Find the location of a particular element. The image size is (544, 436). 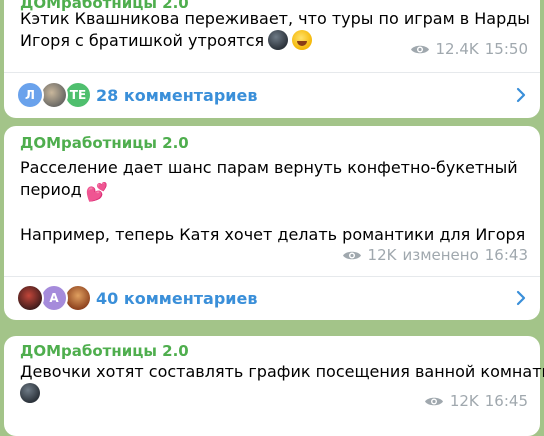

edited-label: изменено is located at coordinates (440, 255).